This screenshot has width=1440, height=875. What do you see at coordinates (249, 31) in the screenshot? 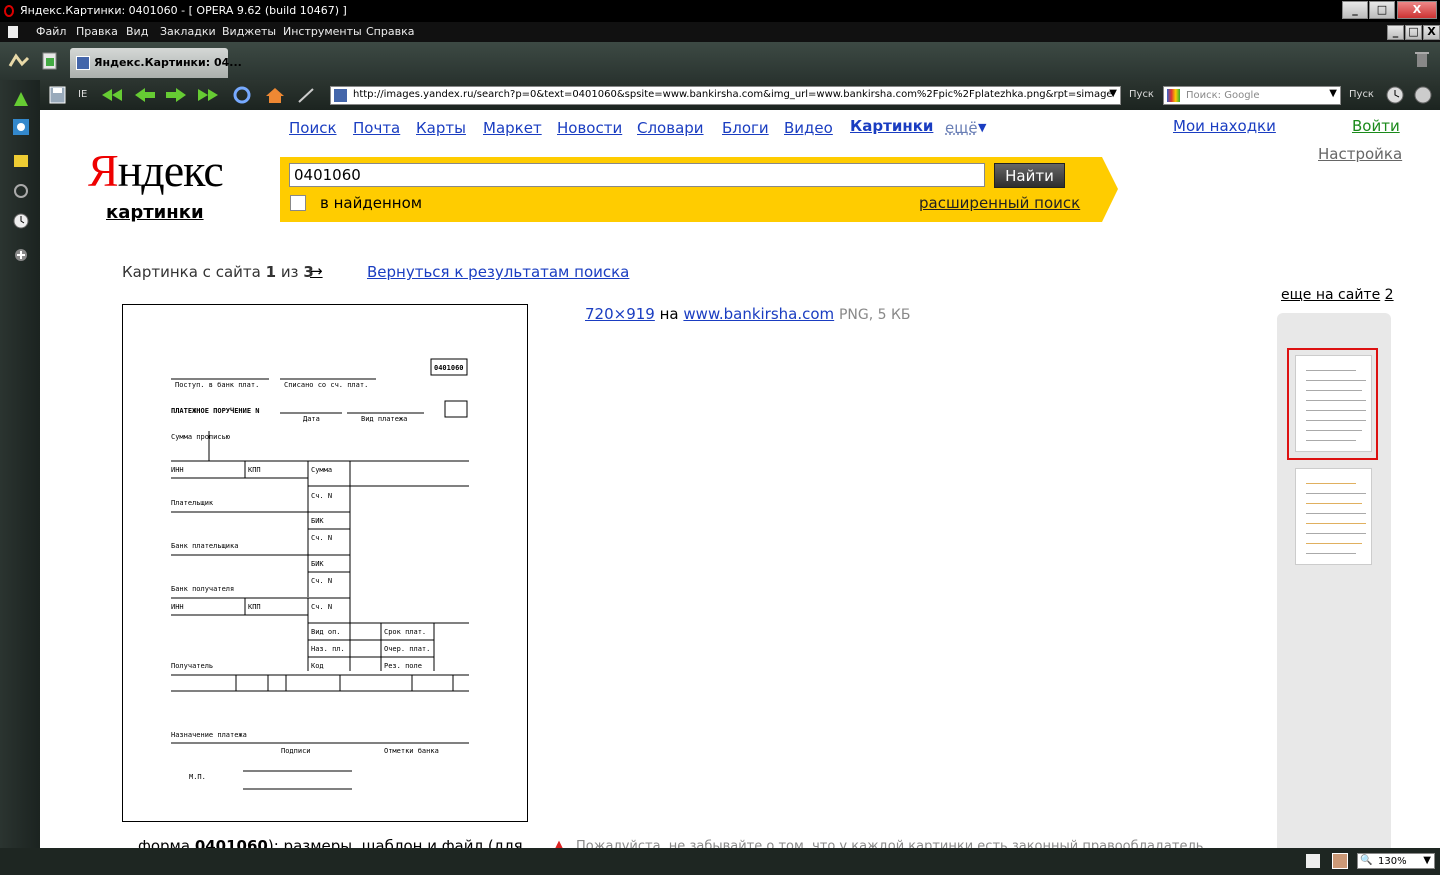
I see `menu-widgets: Виджеты` at bounding box center [249, 31].